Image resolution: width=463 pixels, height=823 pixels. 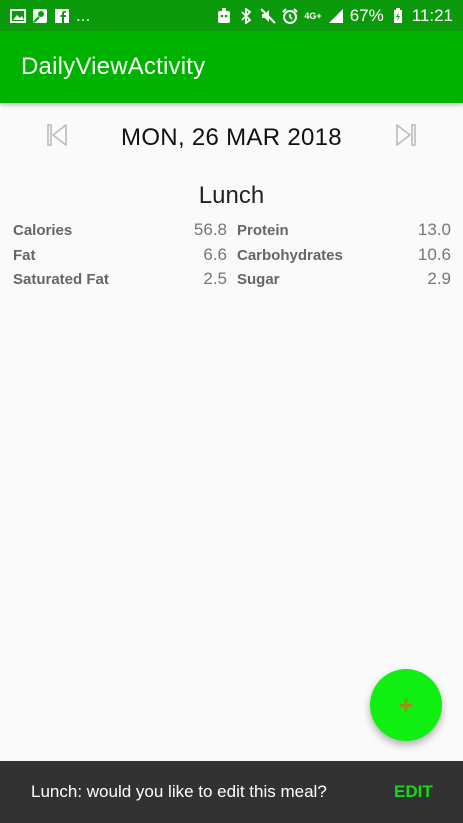 What do you see at coordinates (439, 278) in the screenshot?
I see `nutrition-value: 2.9` at bounding box center [439, 278].